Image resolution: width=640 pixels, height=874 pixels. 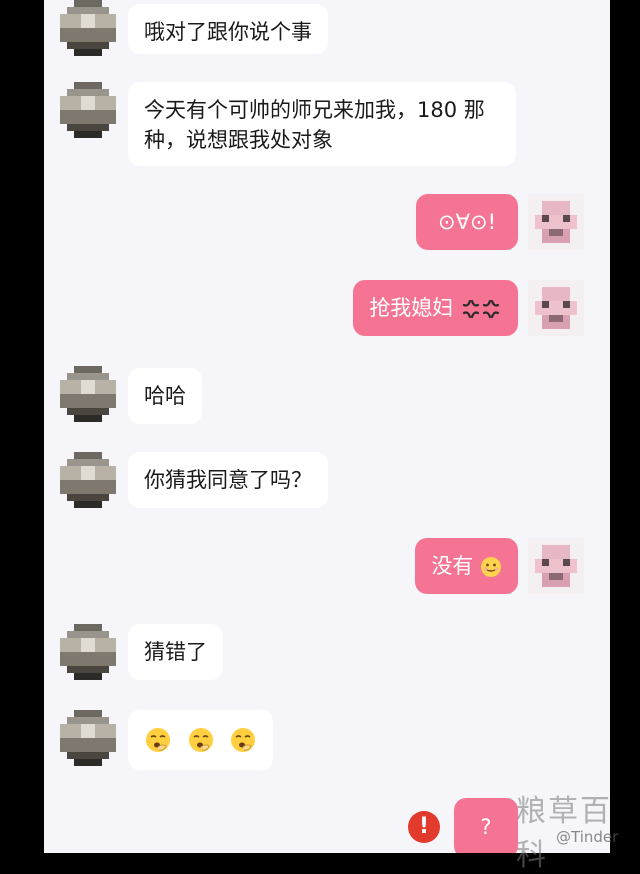 I want to click on message-bubble-outgoing: 抢我媳妇, so click(x=435, y=308).